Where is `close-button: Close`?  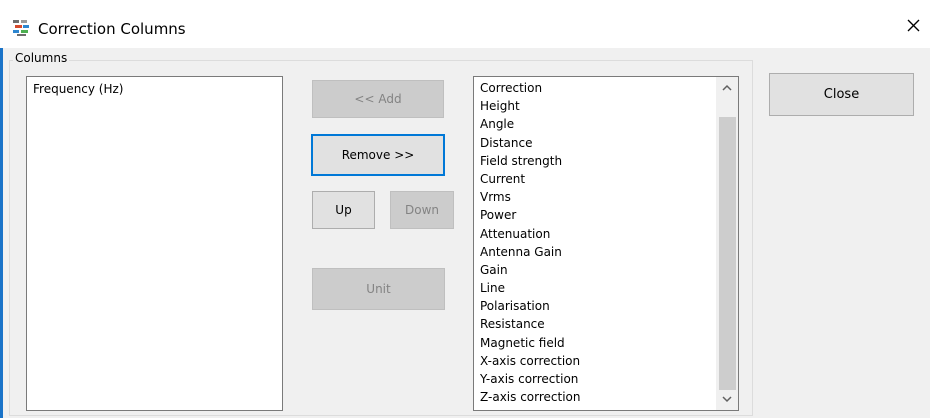 close-button: Close is located at coordinates (841, 94).